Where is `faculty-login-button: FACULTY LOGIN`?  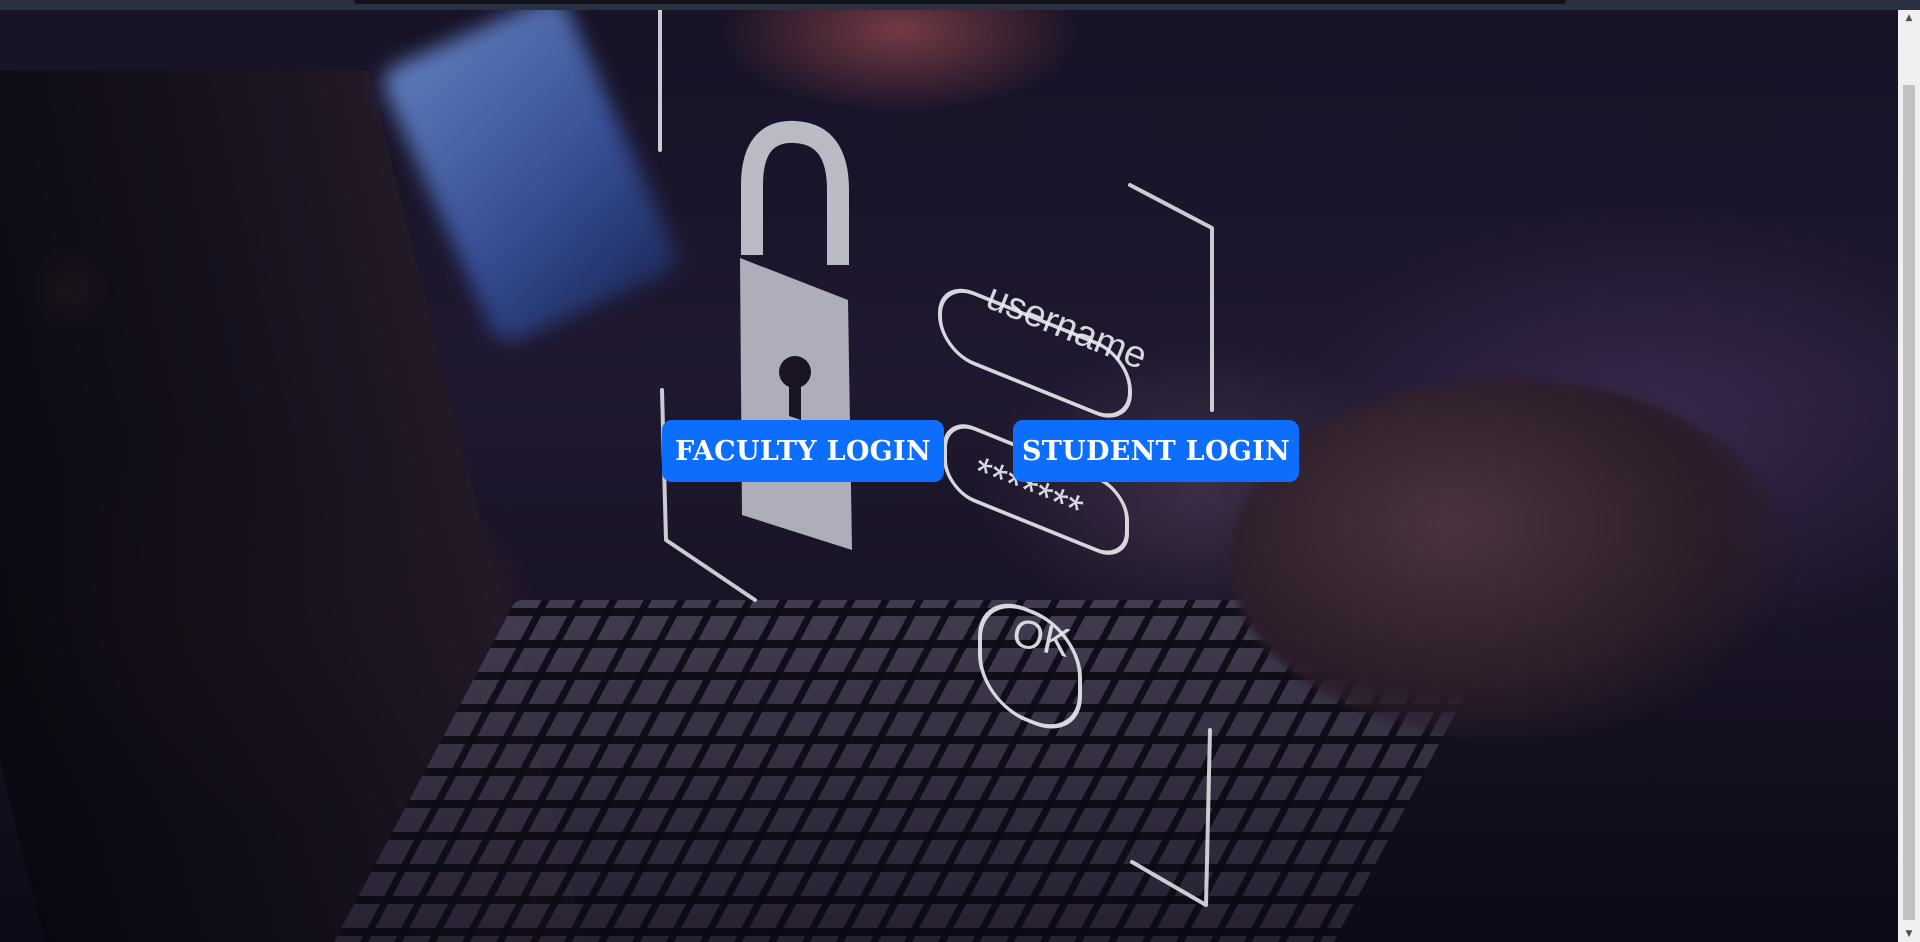
faculty-login-button: FACULTY LOGIN is located at coordinates (803, 451).